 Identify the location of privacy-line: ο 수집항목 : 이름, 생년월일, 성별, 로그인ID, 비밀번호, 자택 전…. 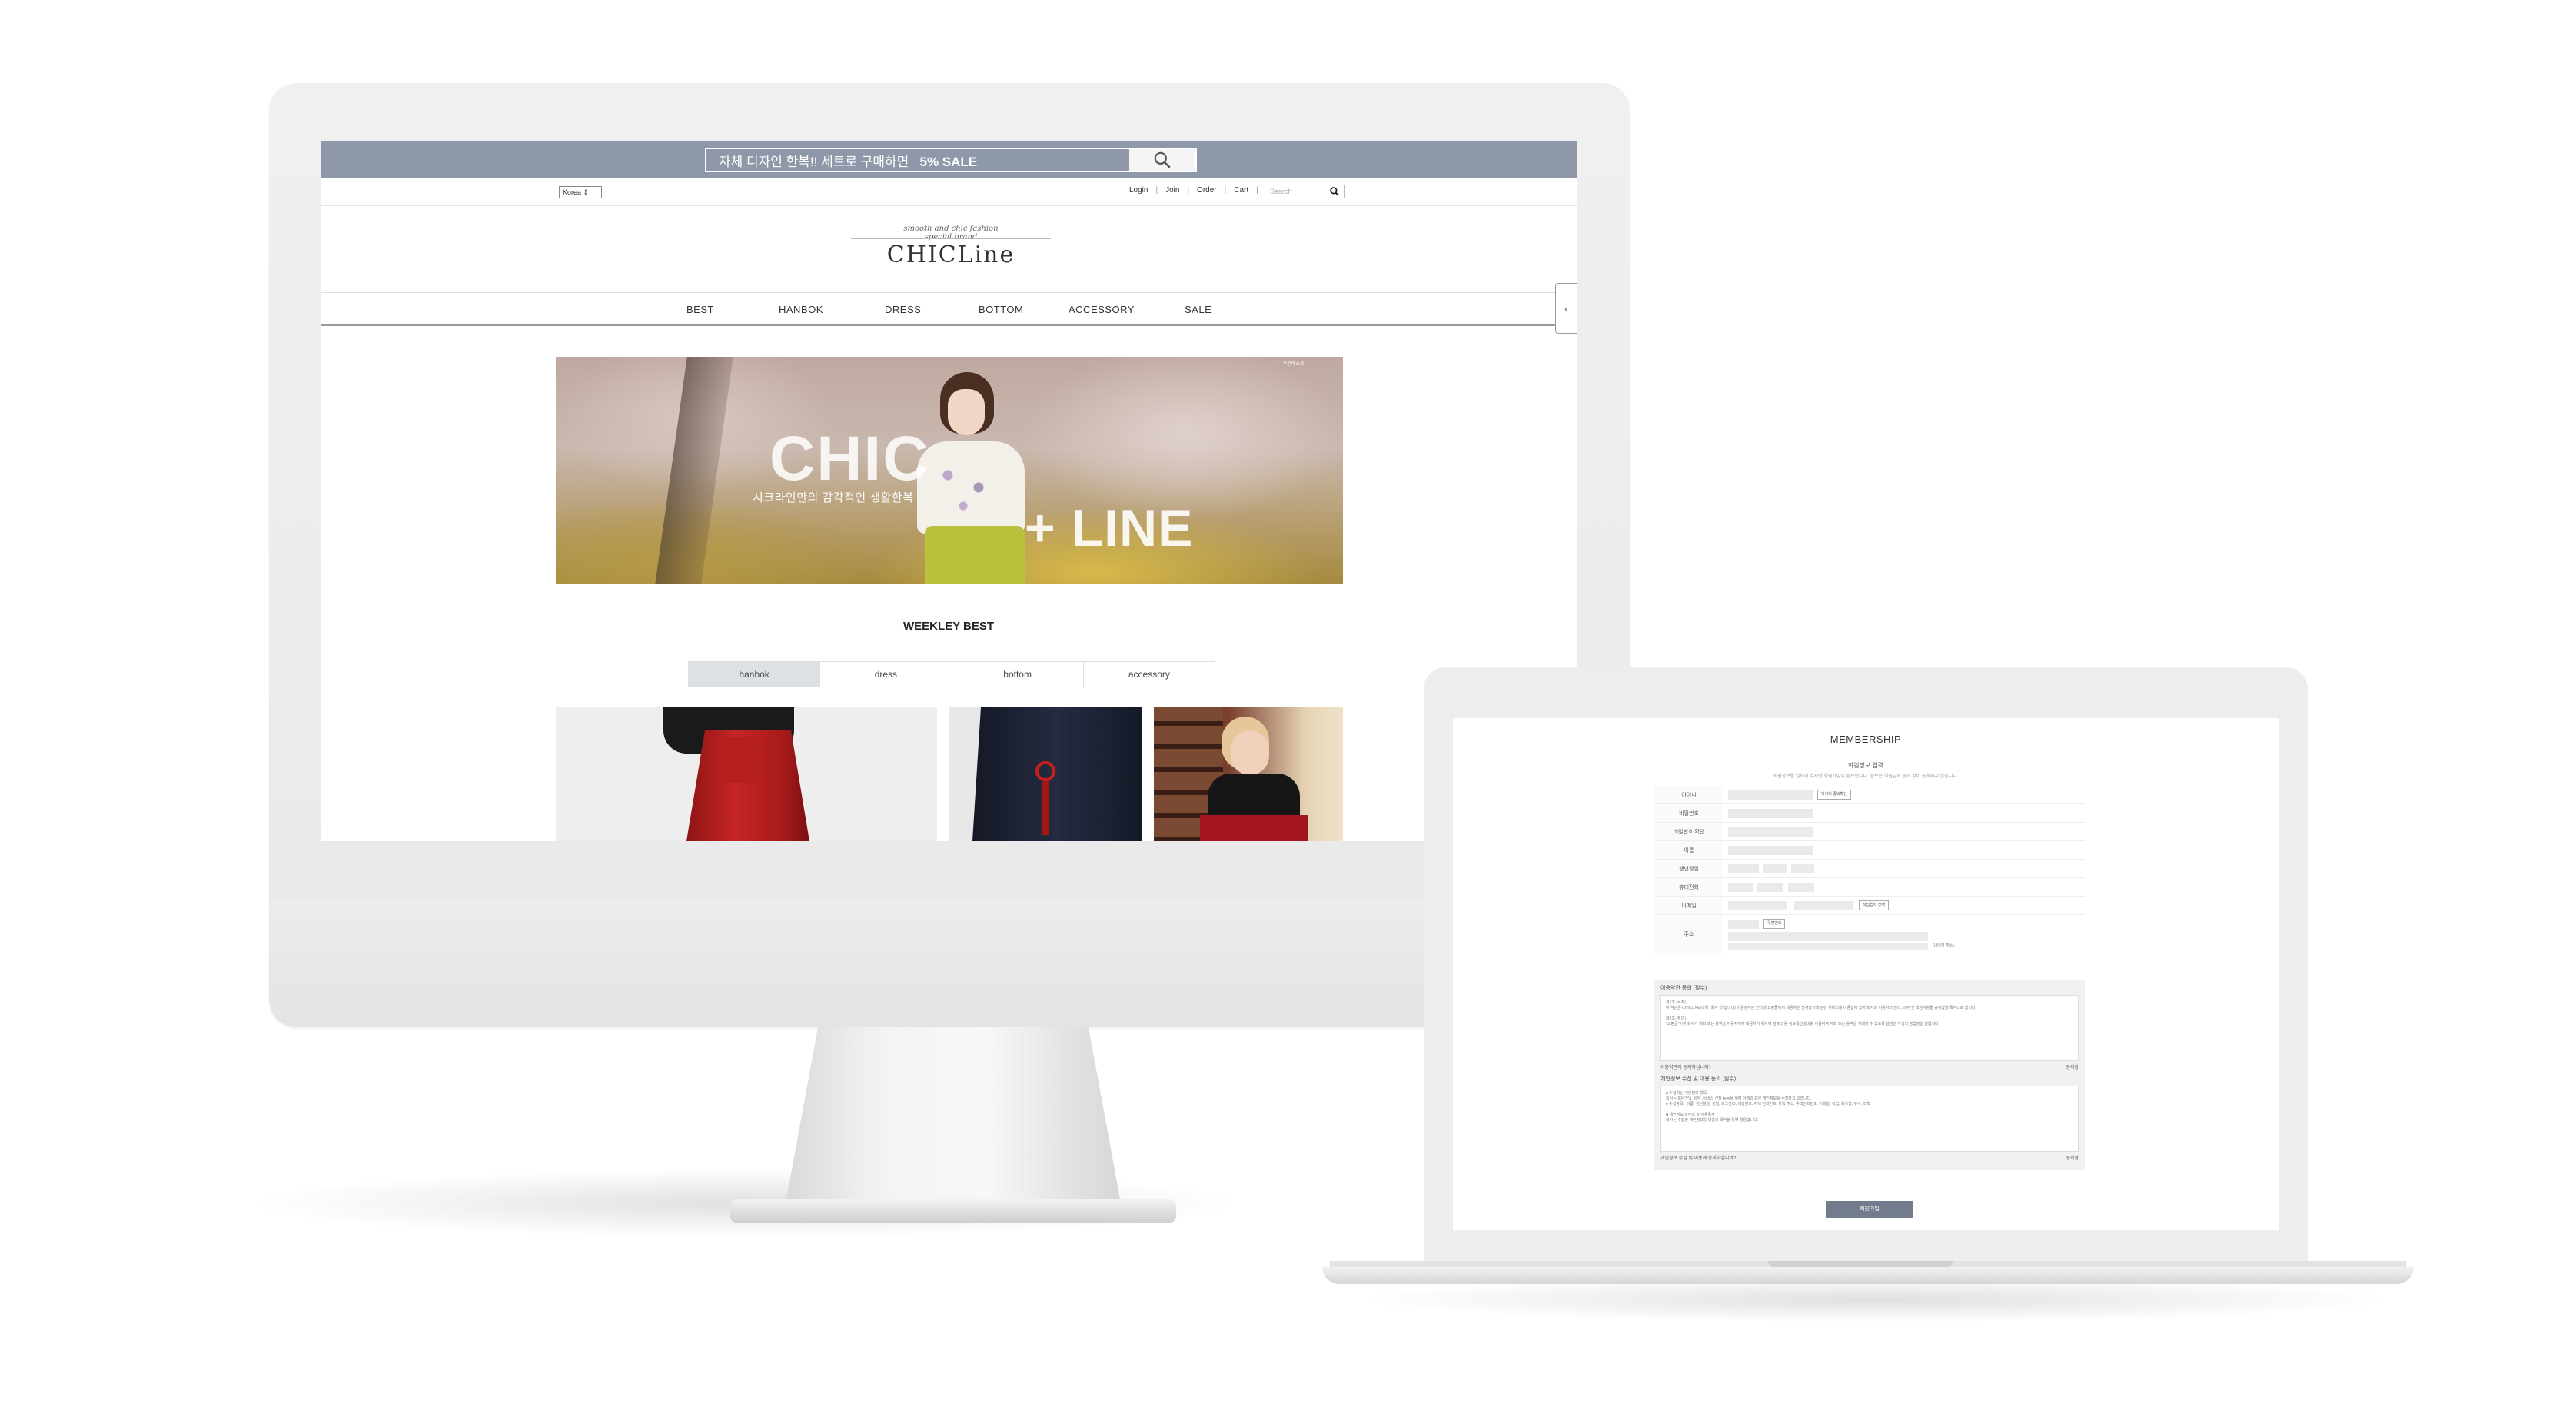
(1768, 1104).